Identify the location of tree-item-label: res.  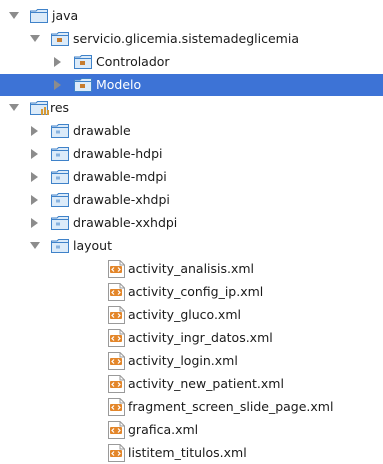
(60, 107).